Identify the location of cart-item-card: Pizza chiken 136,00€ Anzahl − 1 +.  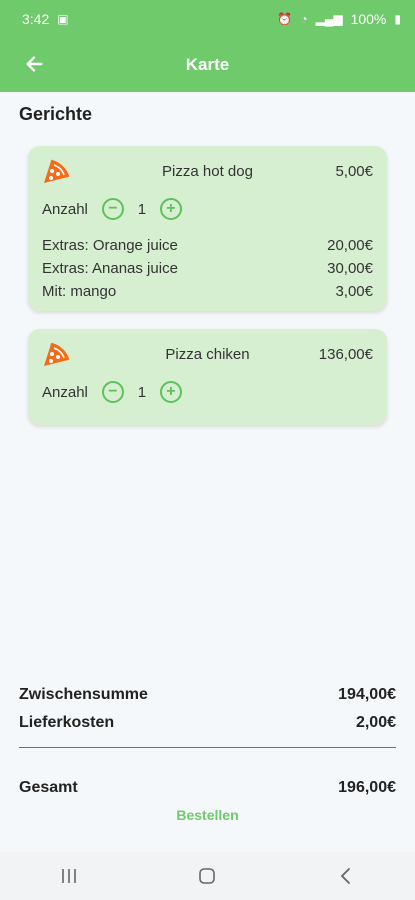
(207, 377).